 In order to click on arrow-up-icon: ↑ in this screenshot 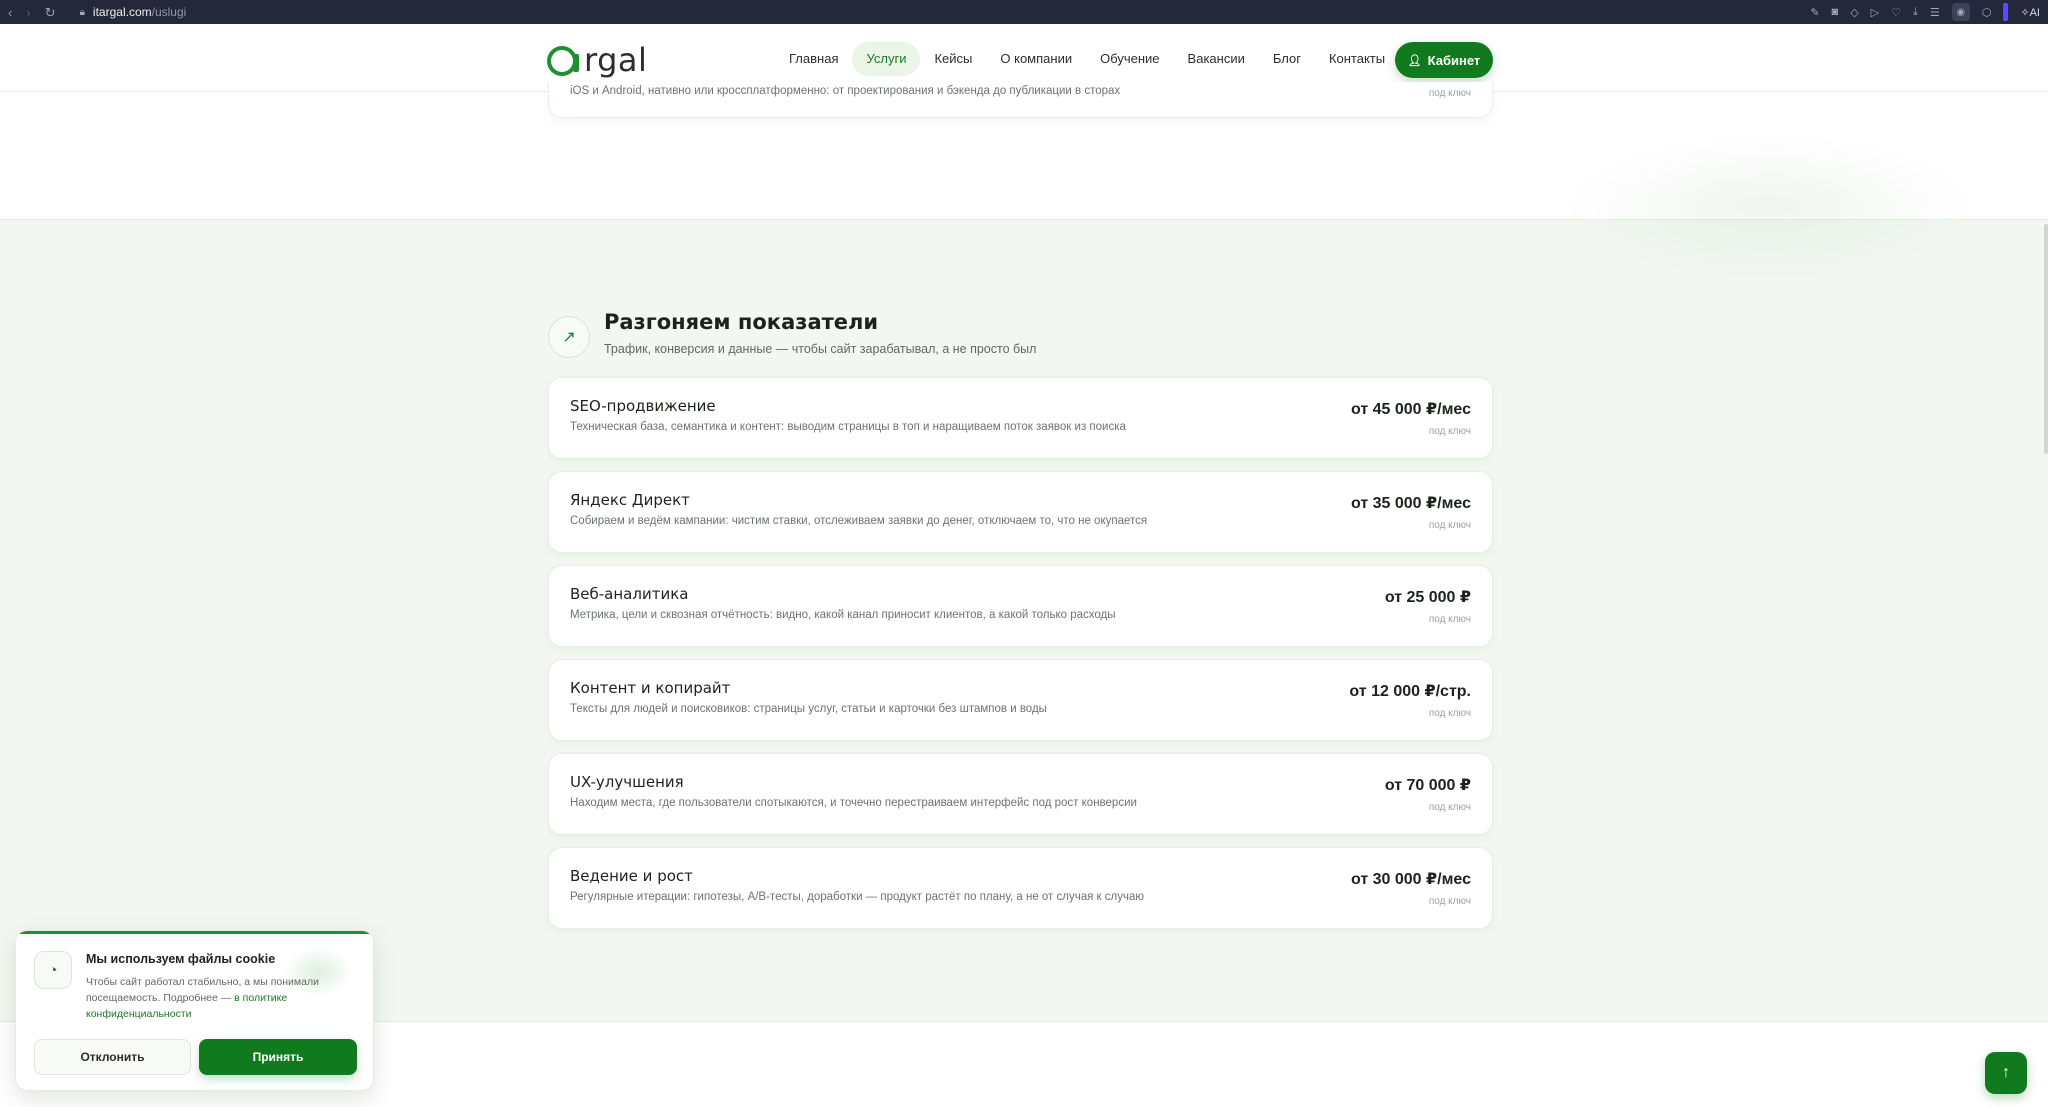, I will do `click(2006, 1072)`.